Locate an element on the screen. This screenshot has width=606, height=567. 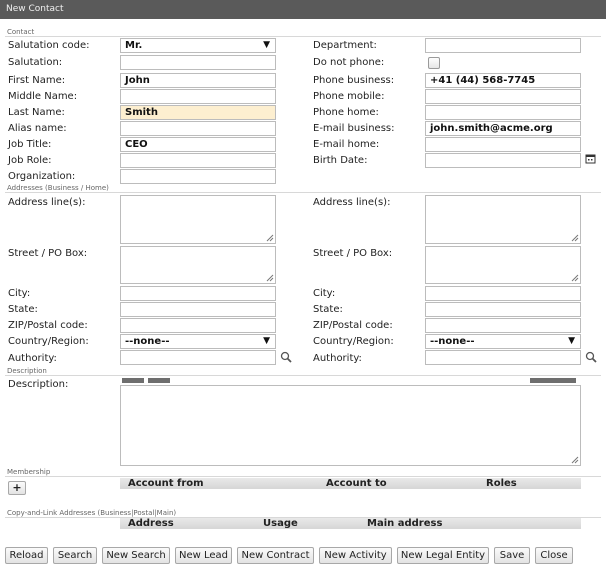
phone-mobile-label: Phone mobile: is located at coordinates (349, 96).